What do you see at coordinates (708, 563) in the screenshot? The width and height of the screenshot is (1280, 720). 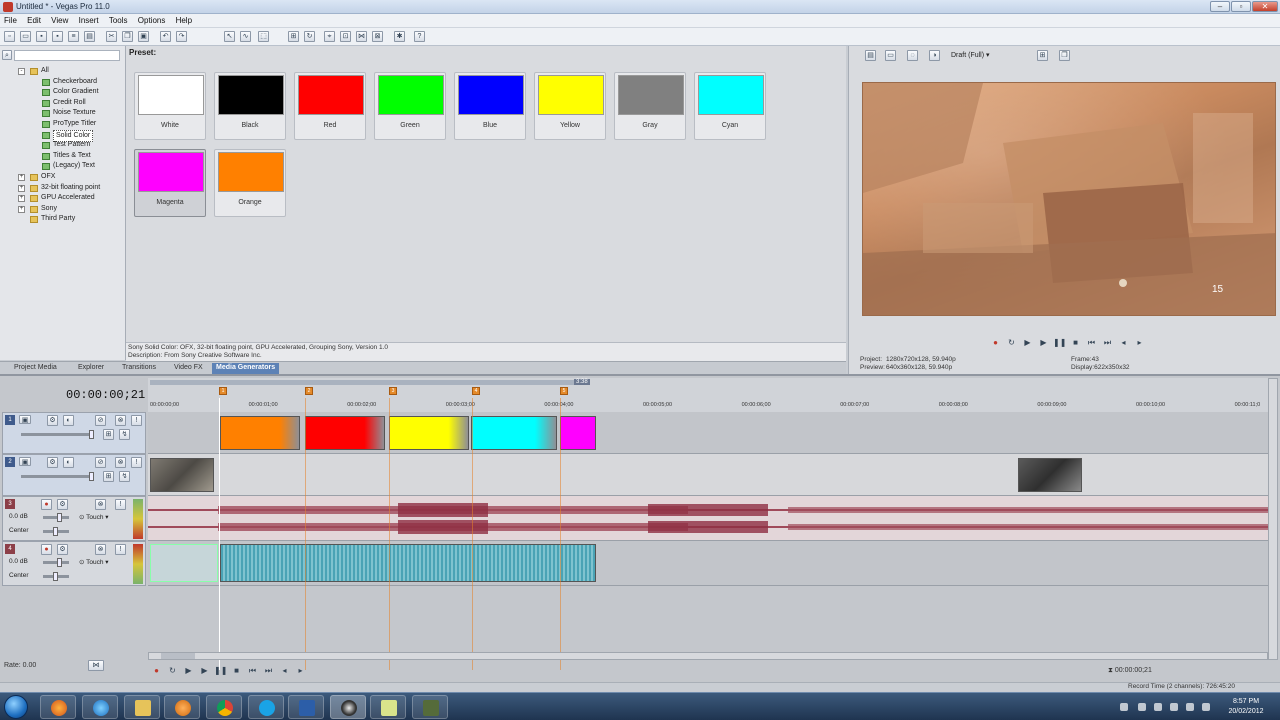 I see `audio-track-4-lane` at bounding box center [708, 563].